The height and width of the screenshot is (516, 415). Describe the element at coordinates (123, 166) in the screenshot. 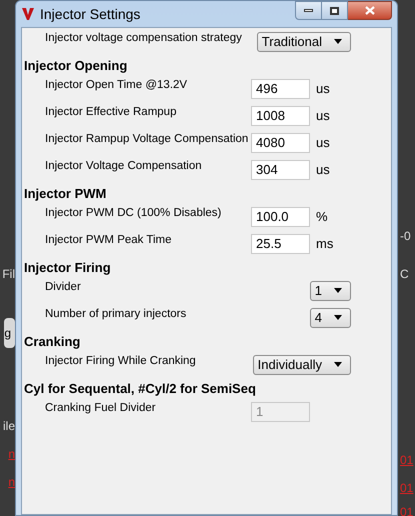

I see `field-label: Injector Voltage Compensation` at that location.